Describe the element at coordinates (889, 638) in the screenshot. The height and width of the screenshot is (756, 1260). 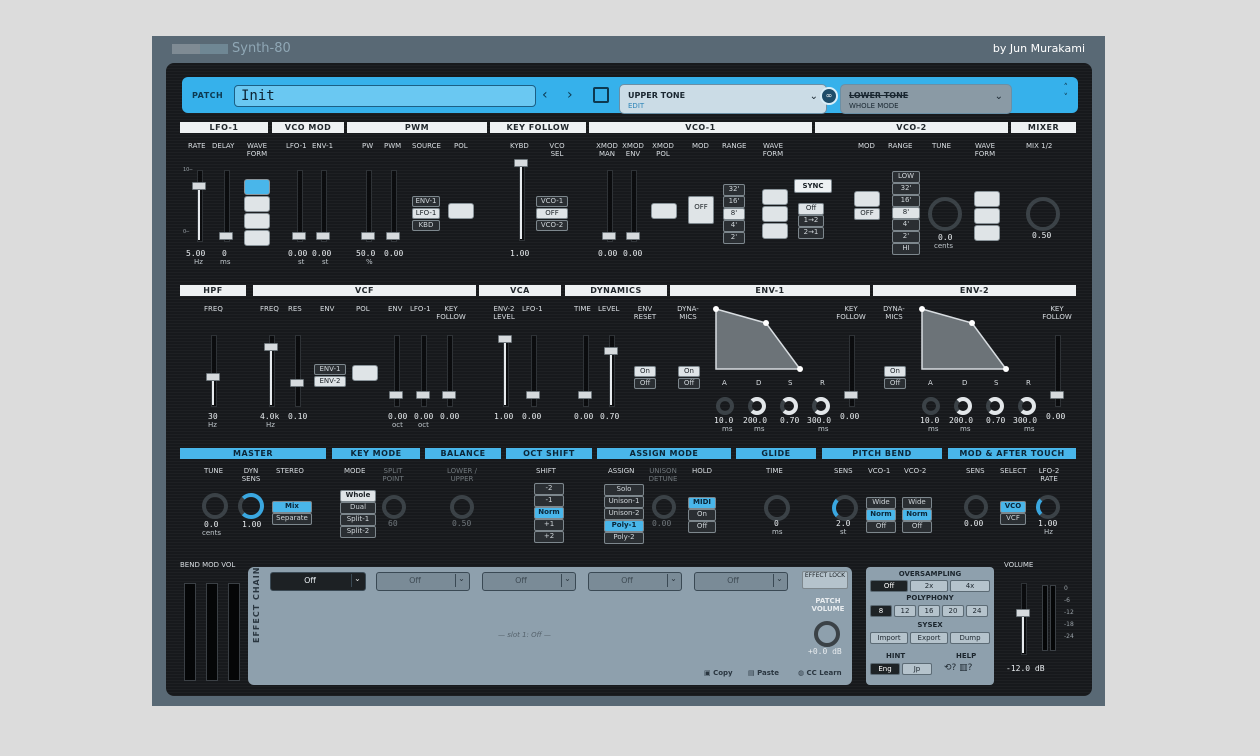
I see `sysex-import: Import` at that location.